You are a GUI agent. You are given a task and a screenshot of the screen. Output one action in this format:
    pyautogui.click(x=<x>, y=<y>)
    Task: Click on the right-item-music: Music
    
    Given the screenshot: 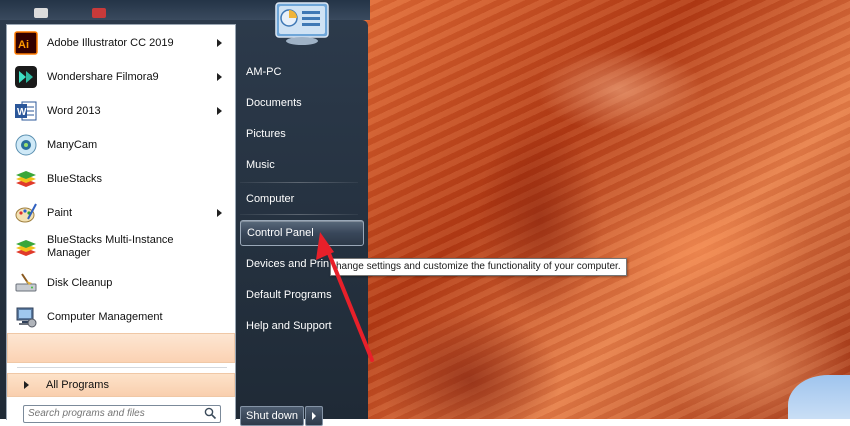 What is the action you would take?
    pyautogui.click(x=301, y=165)
    